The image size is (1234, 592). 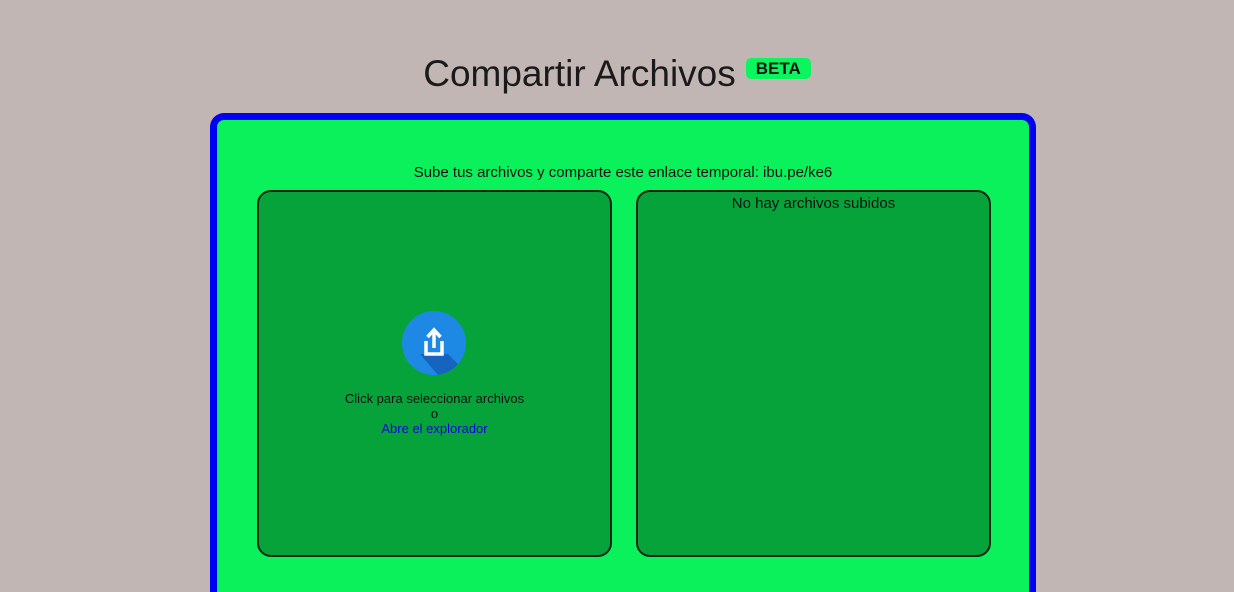 What do you see at coordinates (434, 398) in the screenshot?
I see `select-files-text: Click para seleccionar archivos` at bounding box center [434, 398].